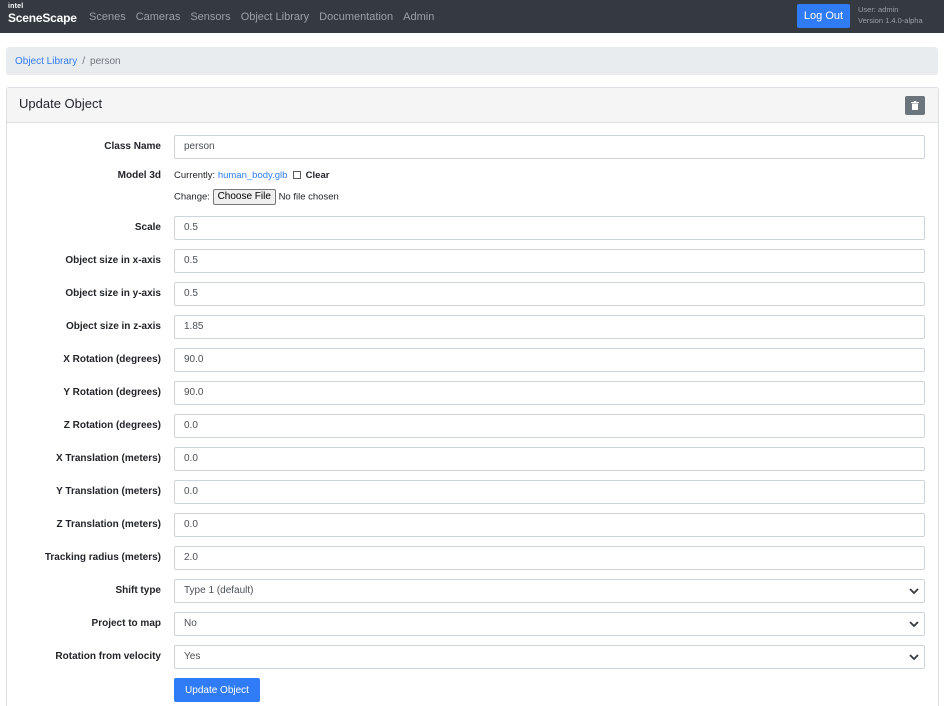  I want to click on translation-y-label: Y Translation (meters), so click(108, 491).